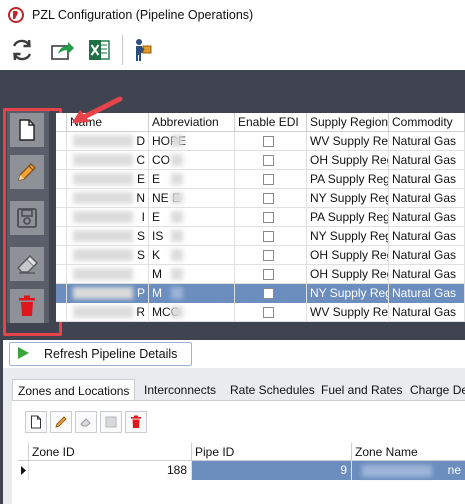 This screenshot has height=504, width=465. Describe the element at coordinates (348, 312) in the screenshot. I see `supply-region-cell: WV Supply Reg` at that location.